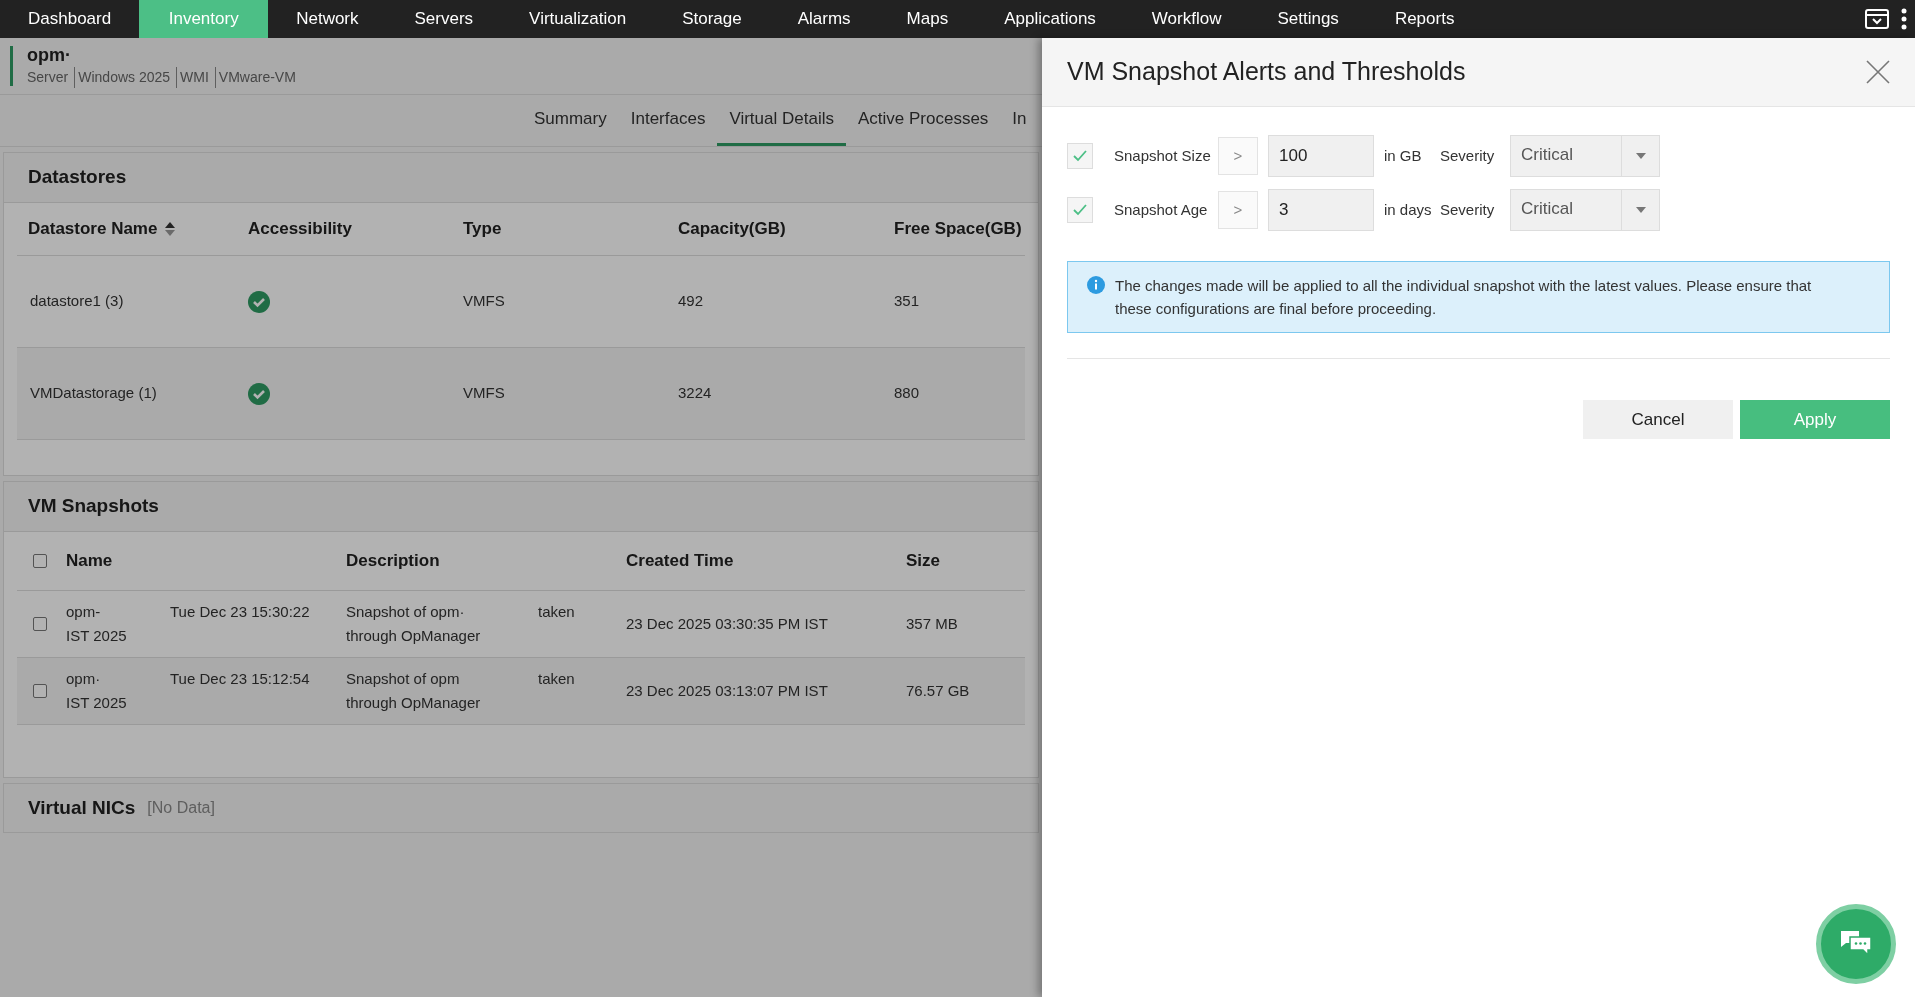 This screenshot has height=997, width=1915. What do you see at coordinates (1266, 72) in the screenshot?
I see `panel-title: VM Snapshot Alerts and Thresholds` at bounding box center [1266, 72].